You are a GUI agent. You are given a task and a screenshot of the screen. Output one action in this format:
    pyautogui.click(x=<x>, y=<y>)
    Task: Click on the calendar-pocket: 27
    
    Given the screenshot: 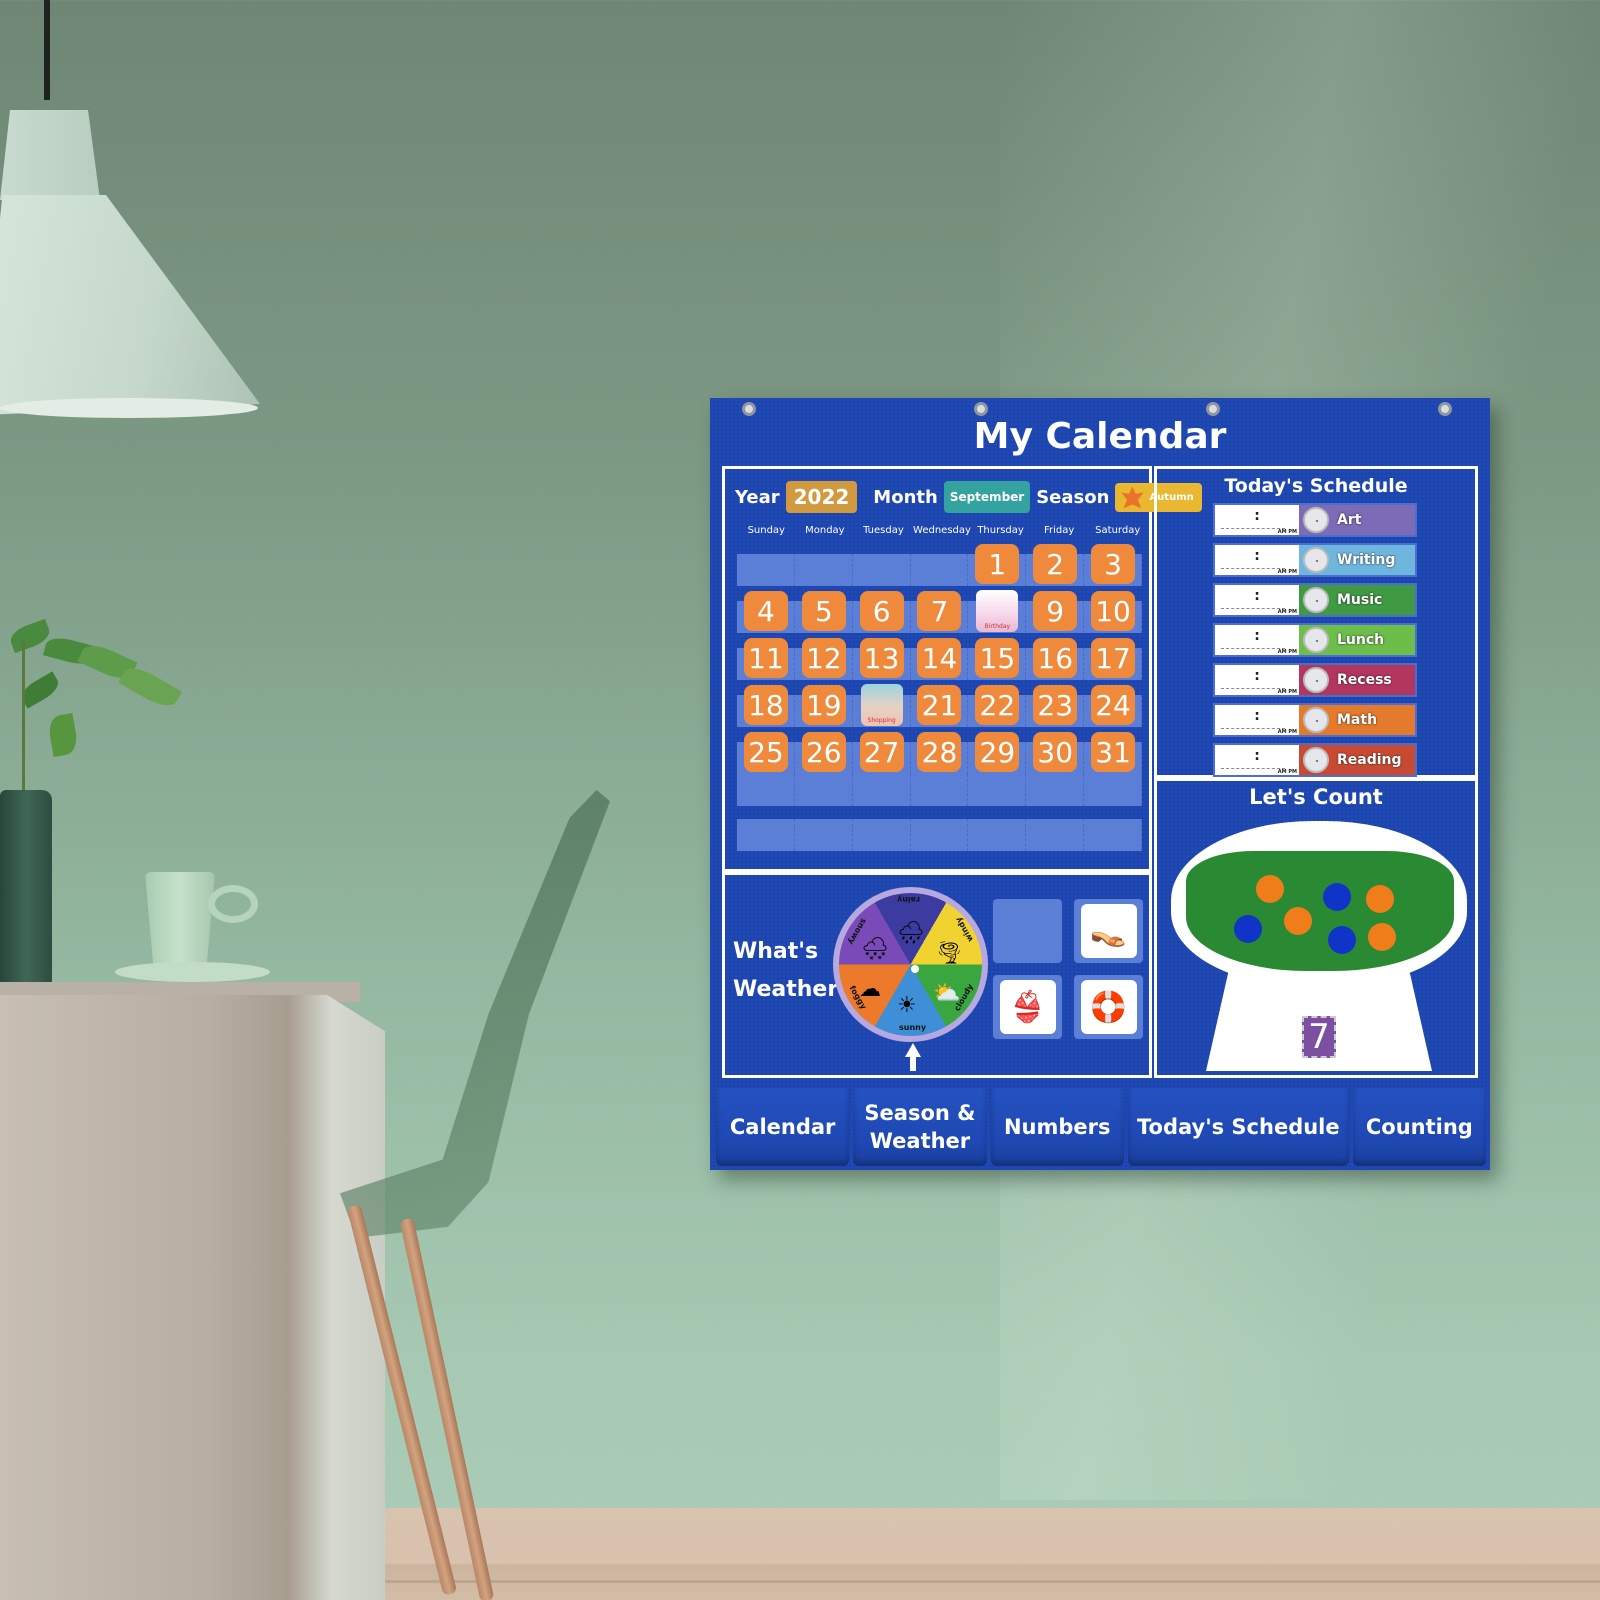 What is the action you would take?
    pyautogui.click(x=881, y=752)
    